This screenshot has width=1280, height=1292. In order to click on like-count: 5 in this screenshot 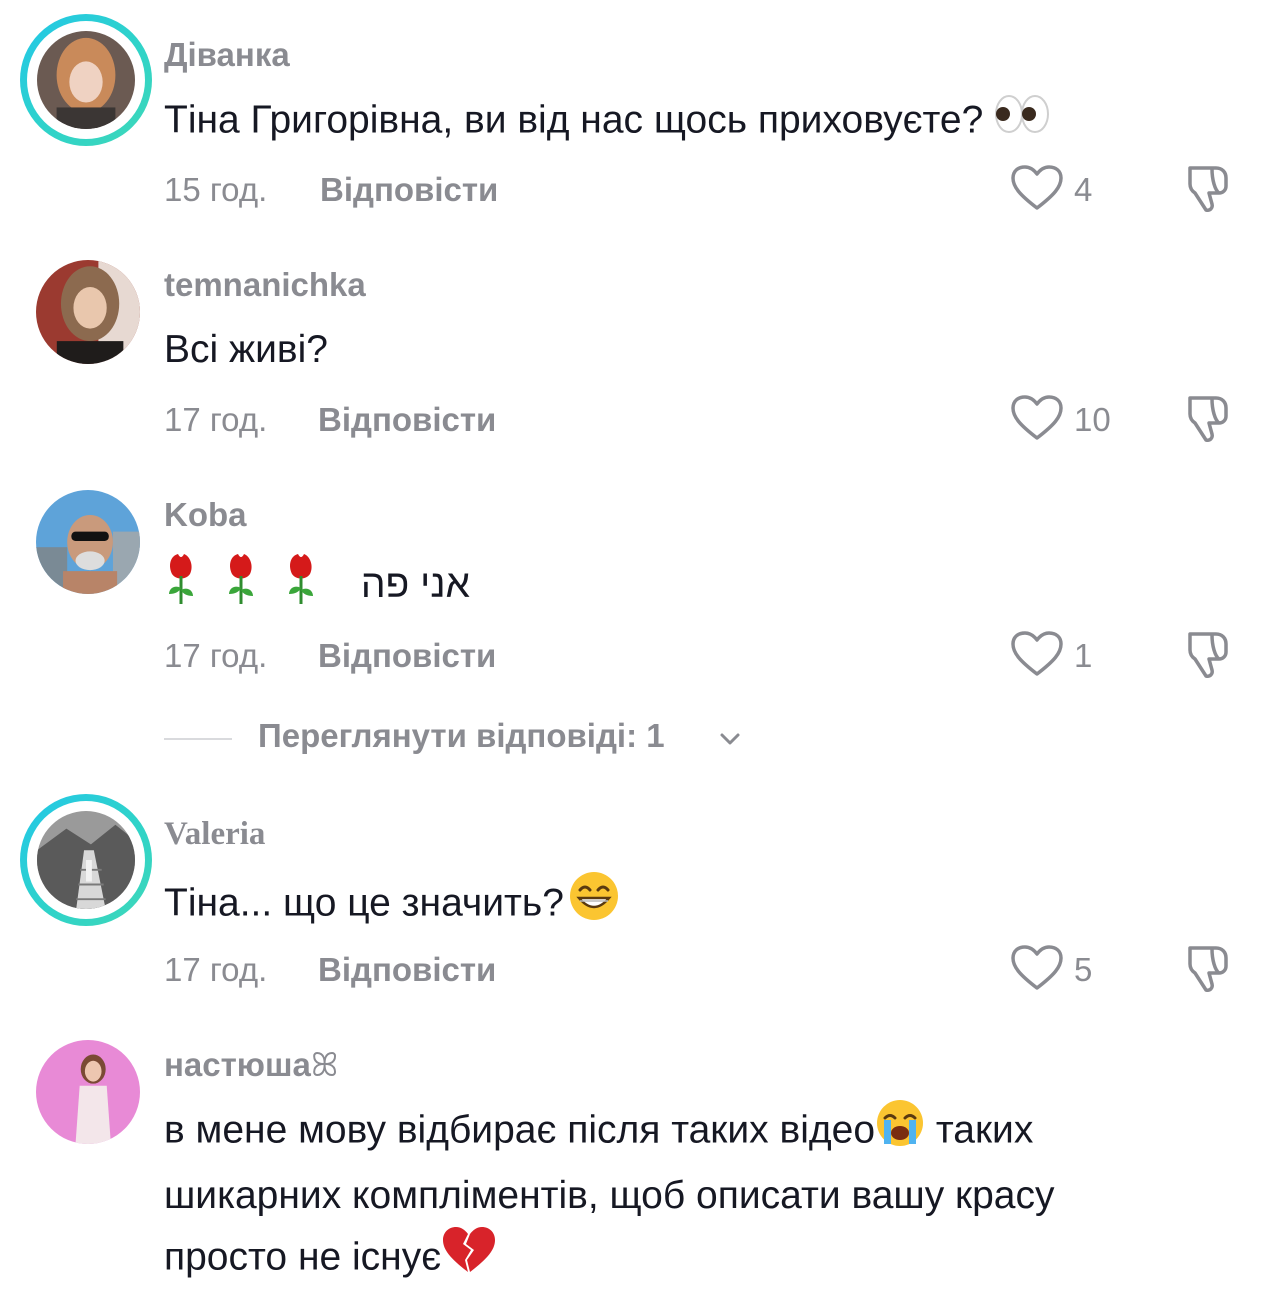, I will do `click(1083, 969)`.